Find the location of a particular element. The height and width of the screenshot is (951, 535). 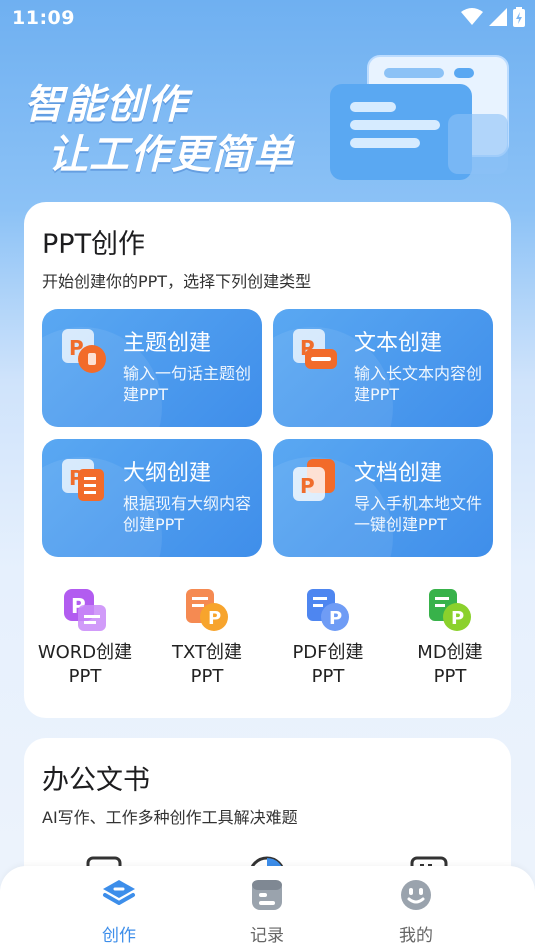

tile-outline-title: 大纲创建 is located at coordinates (167, 473).